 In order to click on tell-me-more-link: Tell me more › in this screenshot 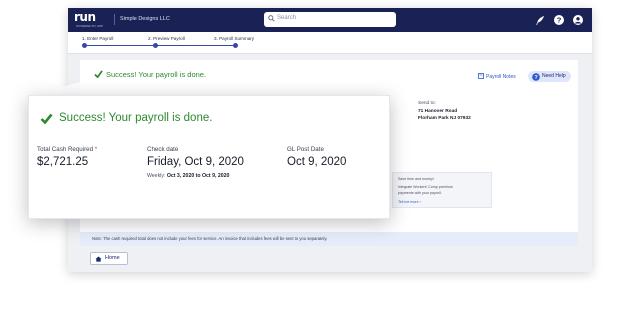, I will do `click(409, 202)`.